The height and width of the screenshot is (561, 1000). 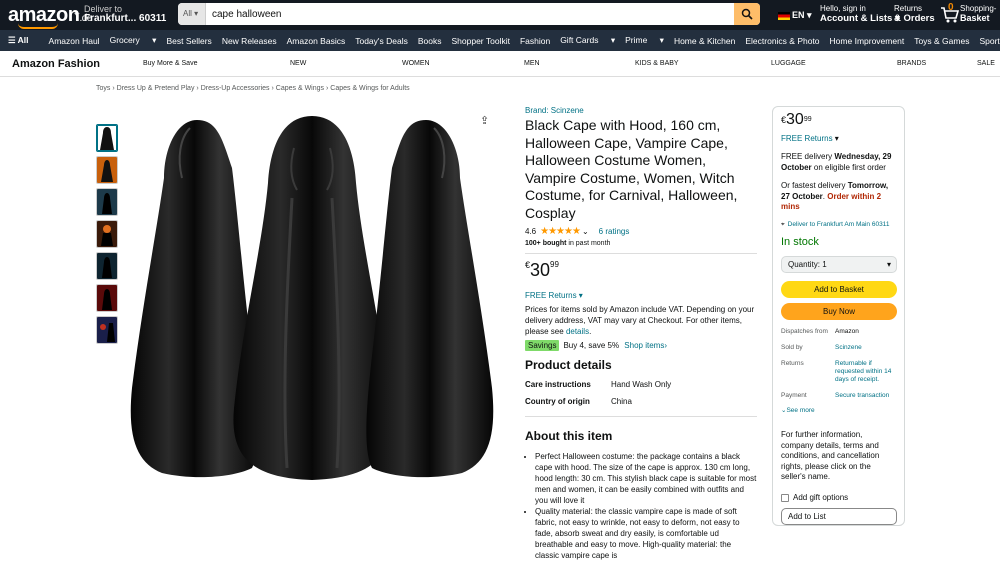 What do you see at coordinates (914, 18) in the screenshot?
I see `orders-label: & Orders` at bounding box center [914, 18].